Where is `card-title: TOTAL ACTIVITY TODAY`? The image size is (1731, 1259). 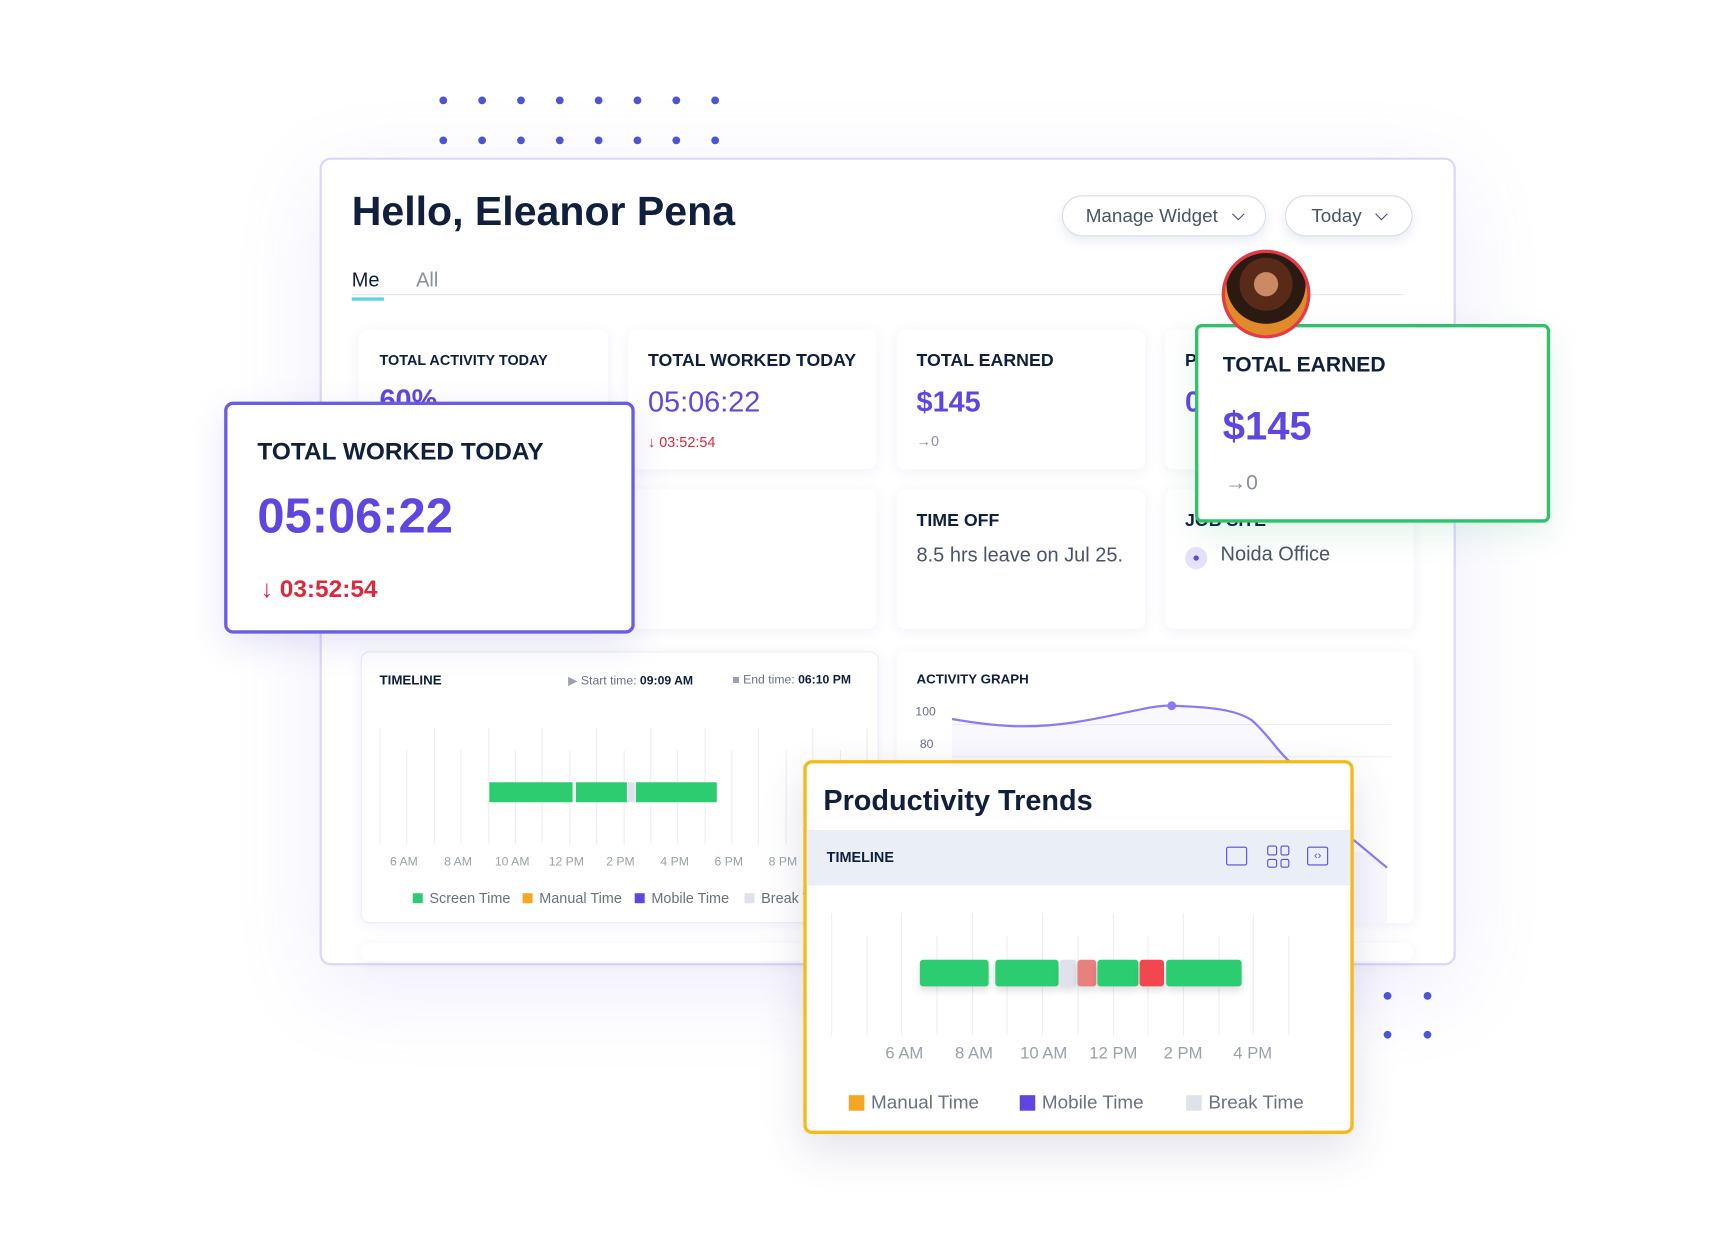 card-title: TOTAL ACTIVITY TODAY is located at coordinates (463, 360).